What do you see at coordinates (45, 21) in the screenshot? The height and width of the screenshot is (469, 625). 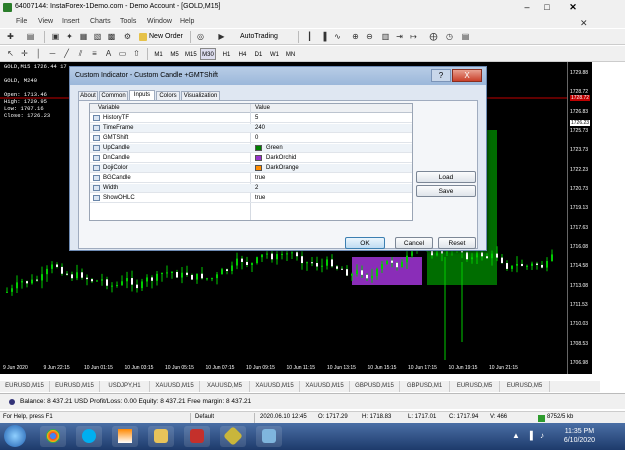 I see `menu-view: View` at bounding box center [45, 21].